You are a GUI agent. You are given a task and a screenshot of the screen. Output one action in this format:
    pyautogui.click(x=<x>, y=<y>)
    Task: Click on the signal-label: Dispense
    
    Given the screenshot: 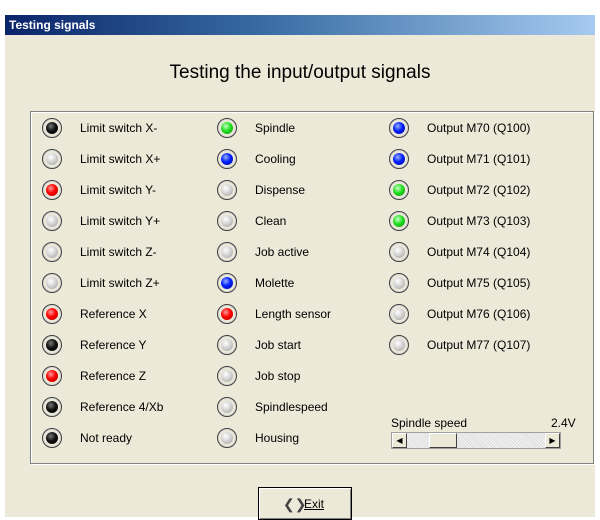 What is the action you would take?
    pyautogui.click(x=280, y=190)
    